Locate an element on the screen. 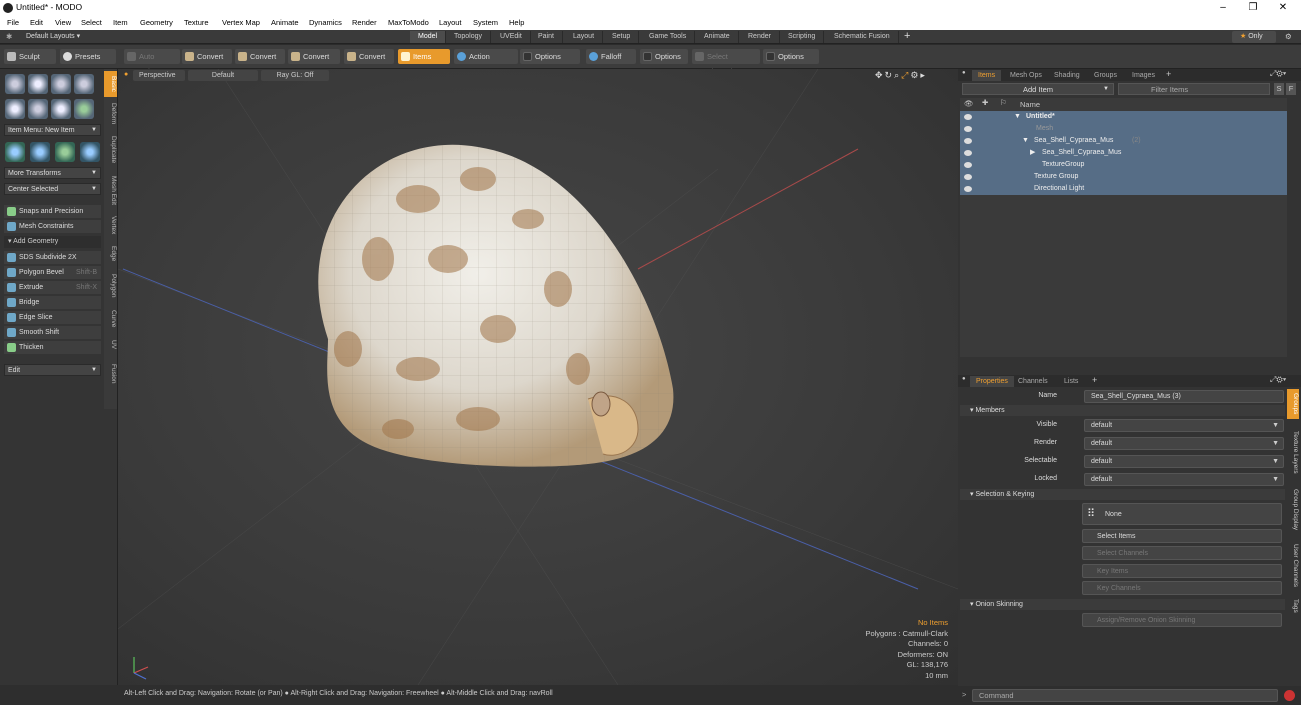 This screenshot has height=705, width=1301. tree-row-texturegroup: TextureGroup is located at coordinates (1123, 165).